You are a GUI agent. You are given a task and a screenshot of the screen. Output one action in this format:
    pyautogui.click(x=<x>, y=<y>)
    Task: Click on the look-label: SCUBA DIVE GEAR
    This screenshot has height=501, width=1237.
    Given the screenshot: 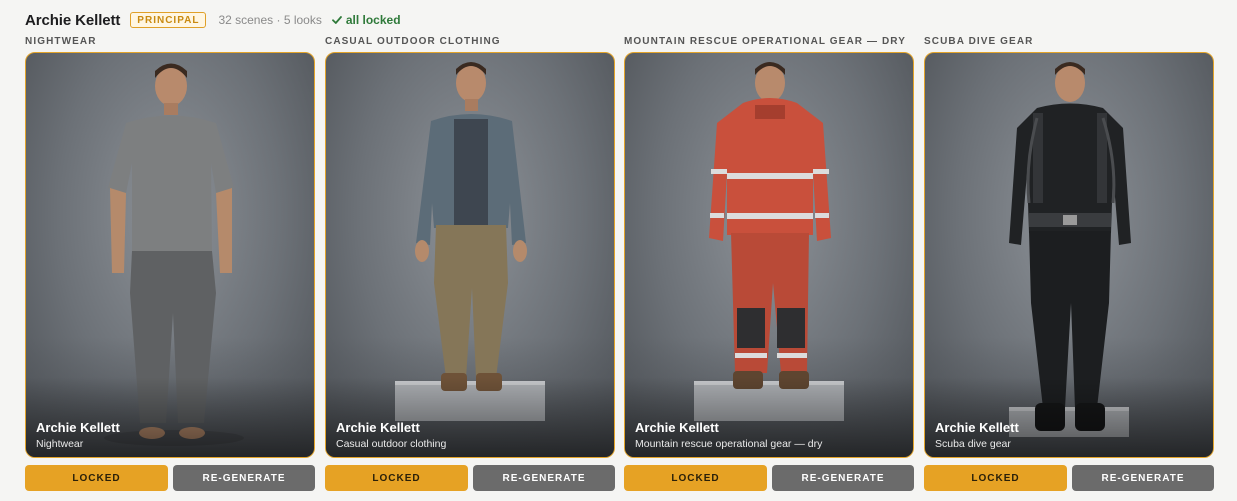 What is the action you would take?
    pyautogui.click(x=979, y=41)
    